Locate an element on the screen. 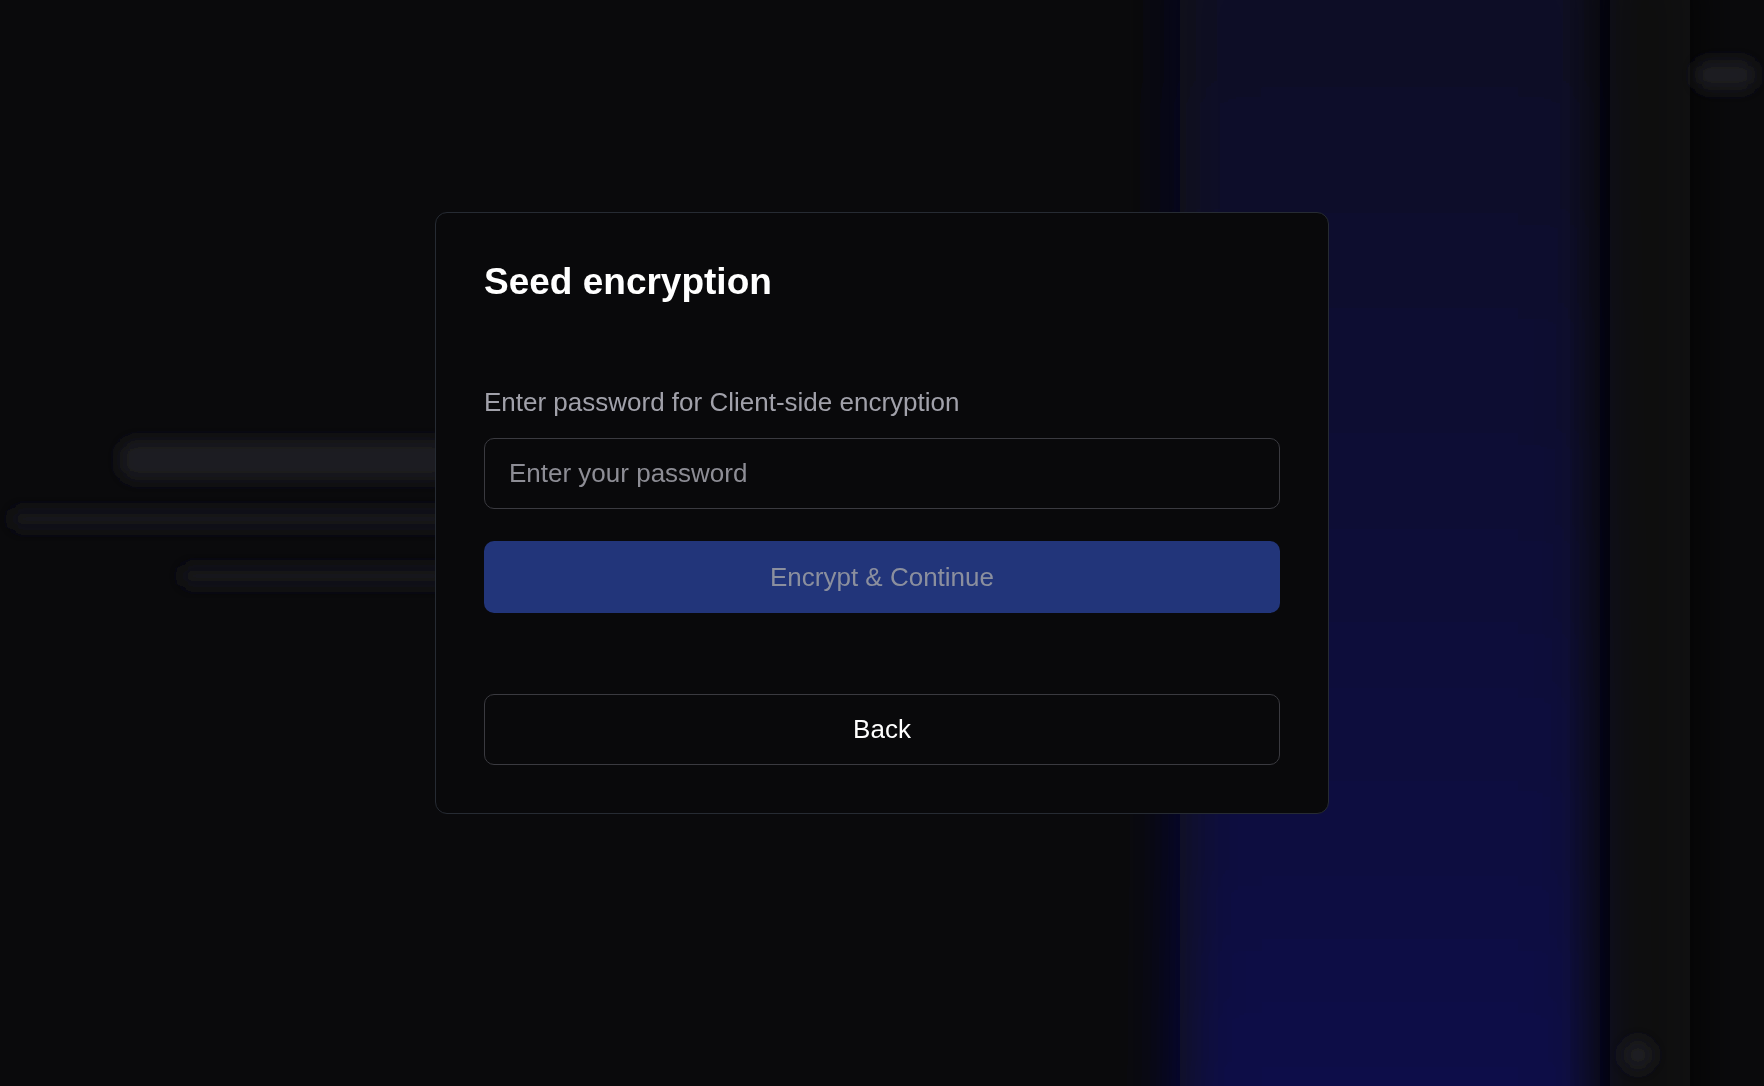 This screenshot has height=1086, width=1764. dialog-title: Seed encryption is located at coordinates (628, 282).